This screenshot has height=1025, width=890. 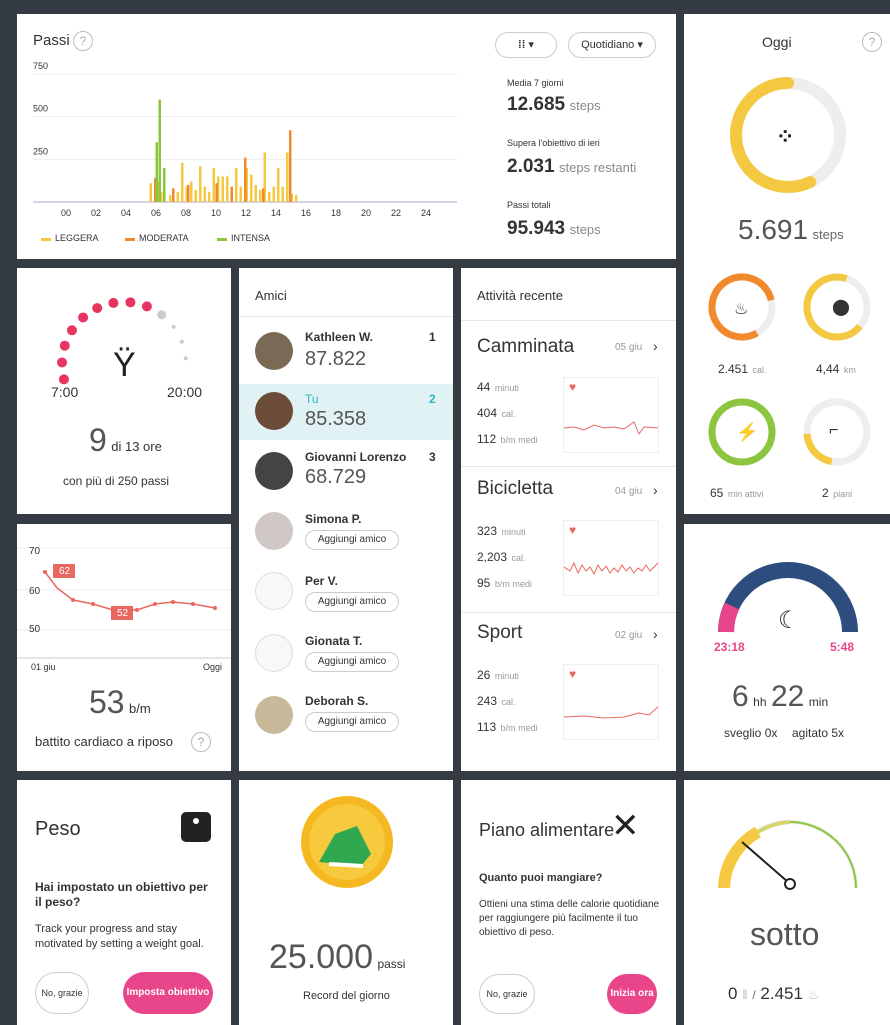 What do you see at coordinates (504, 583) in the screenshot?
I see `activity-bpm: 95 b/m medi` at bounding box center [504, 583].